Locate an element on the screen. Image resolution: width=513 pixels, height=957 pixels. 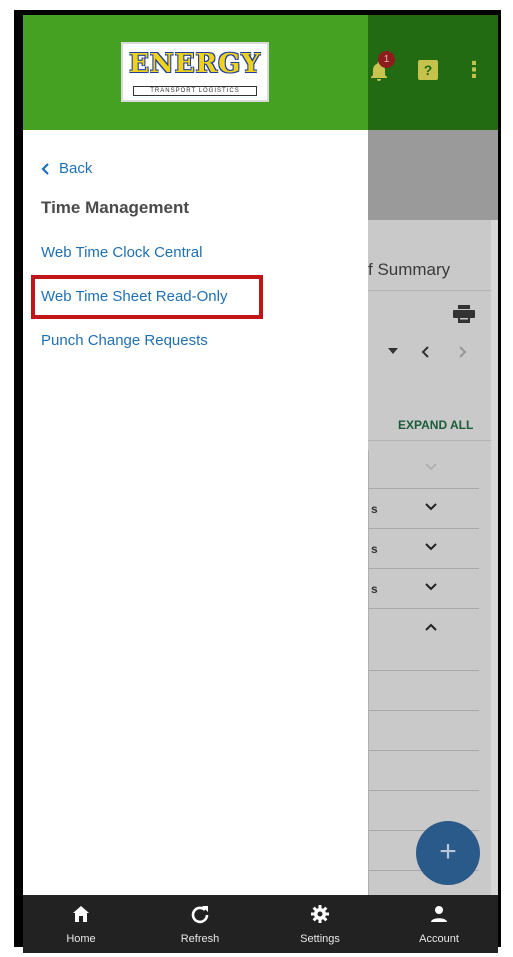
drawer-header: ENERGY TRANSPORT LOGISTICS is located at coordinates (195, 72).